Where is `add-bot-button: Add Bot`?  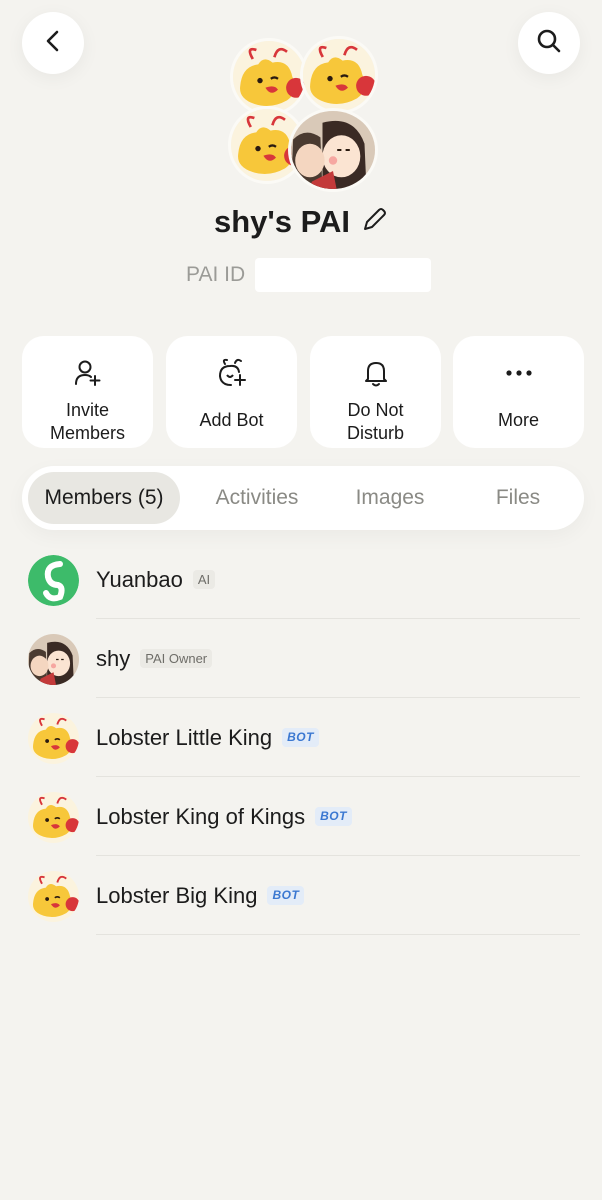
add-bot-button: Add Bot is located at coordinates (231, 392).